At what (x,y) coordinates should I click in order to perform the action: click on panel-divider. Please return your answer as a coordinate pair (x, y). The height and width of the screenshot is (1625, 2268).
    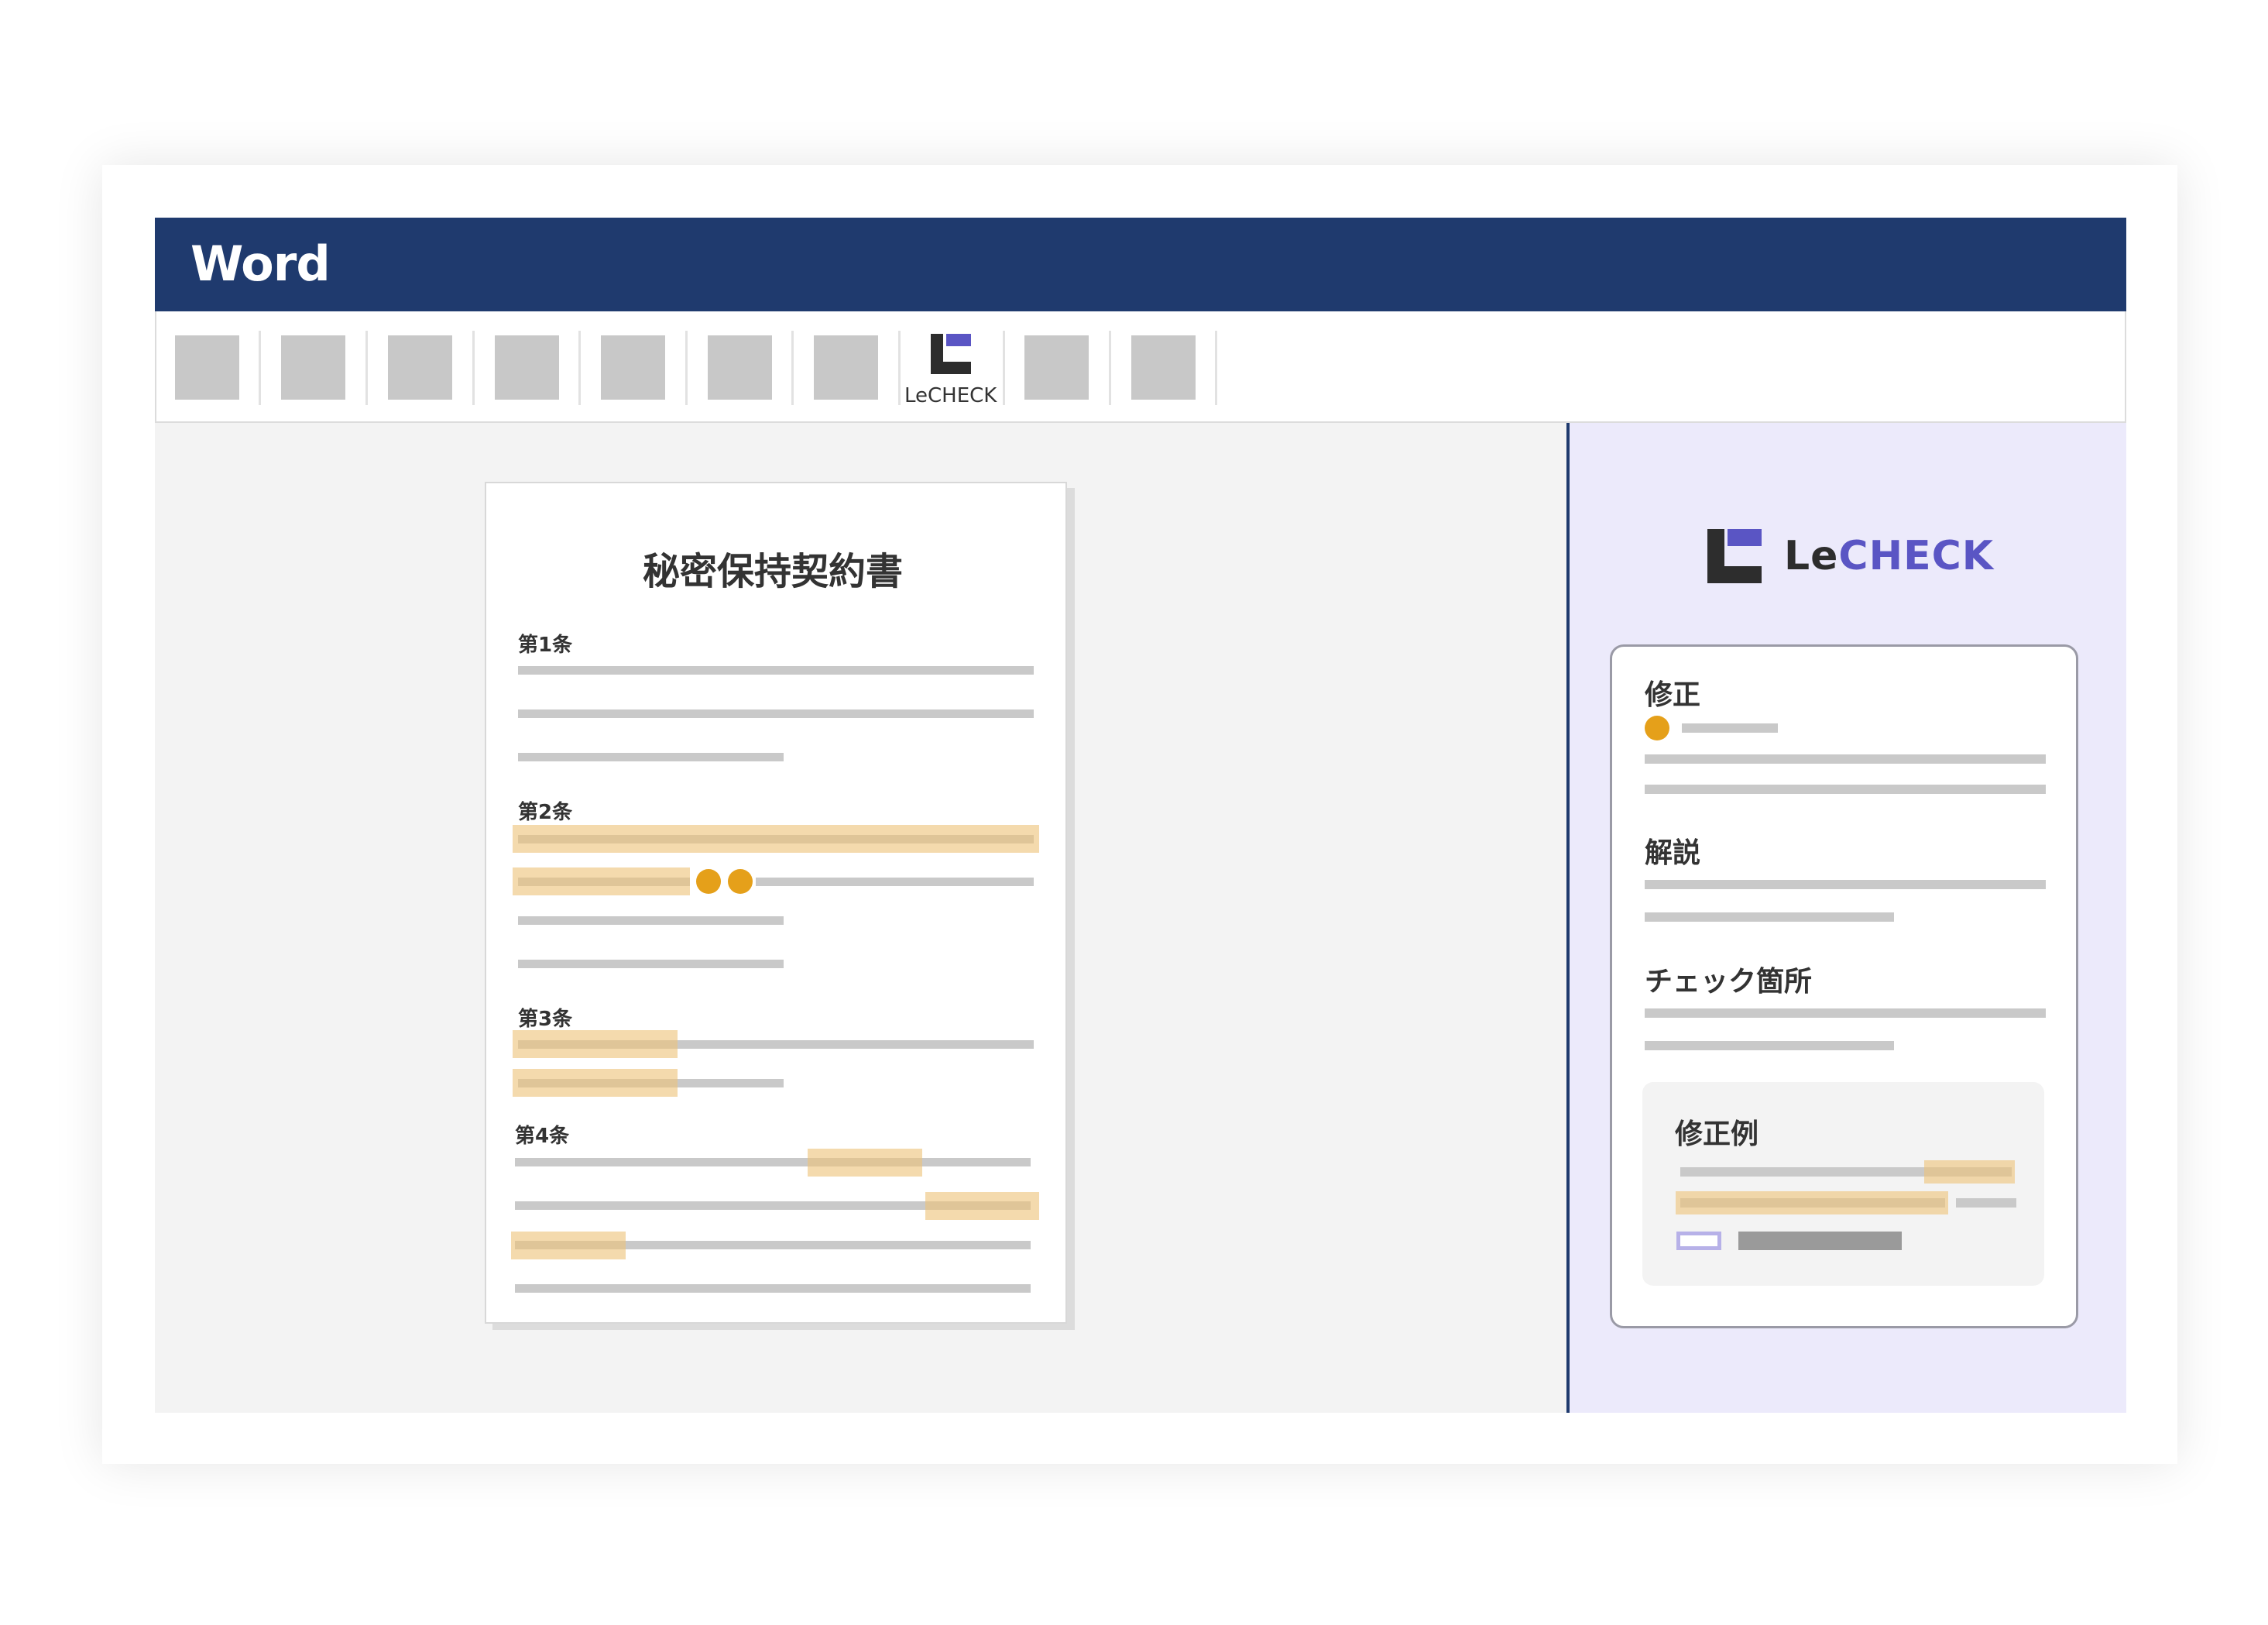
    Looking at the image, I should click on (1568, 918).